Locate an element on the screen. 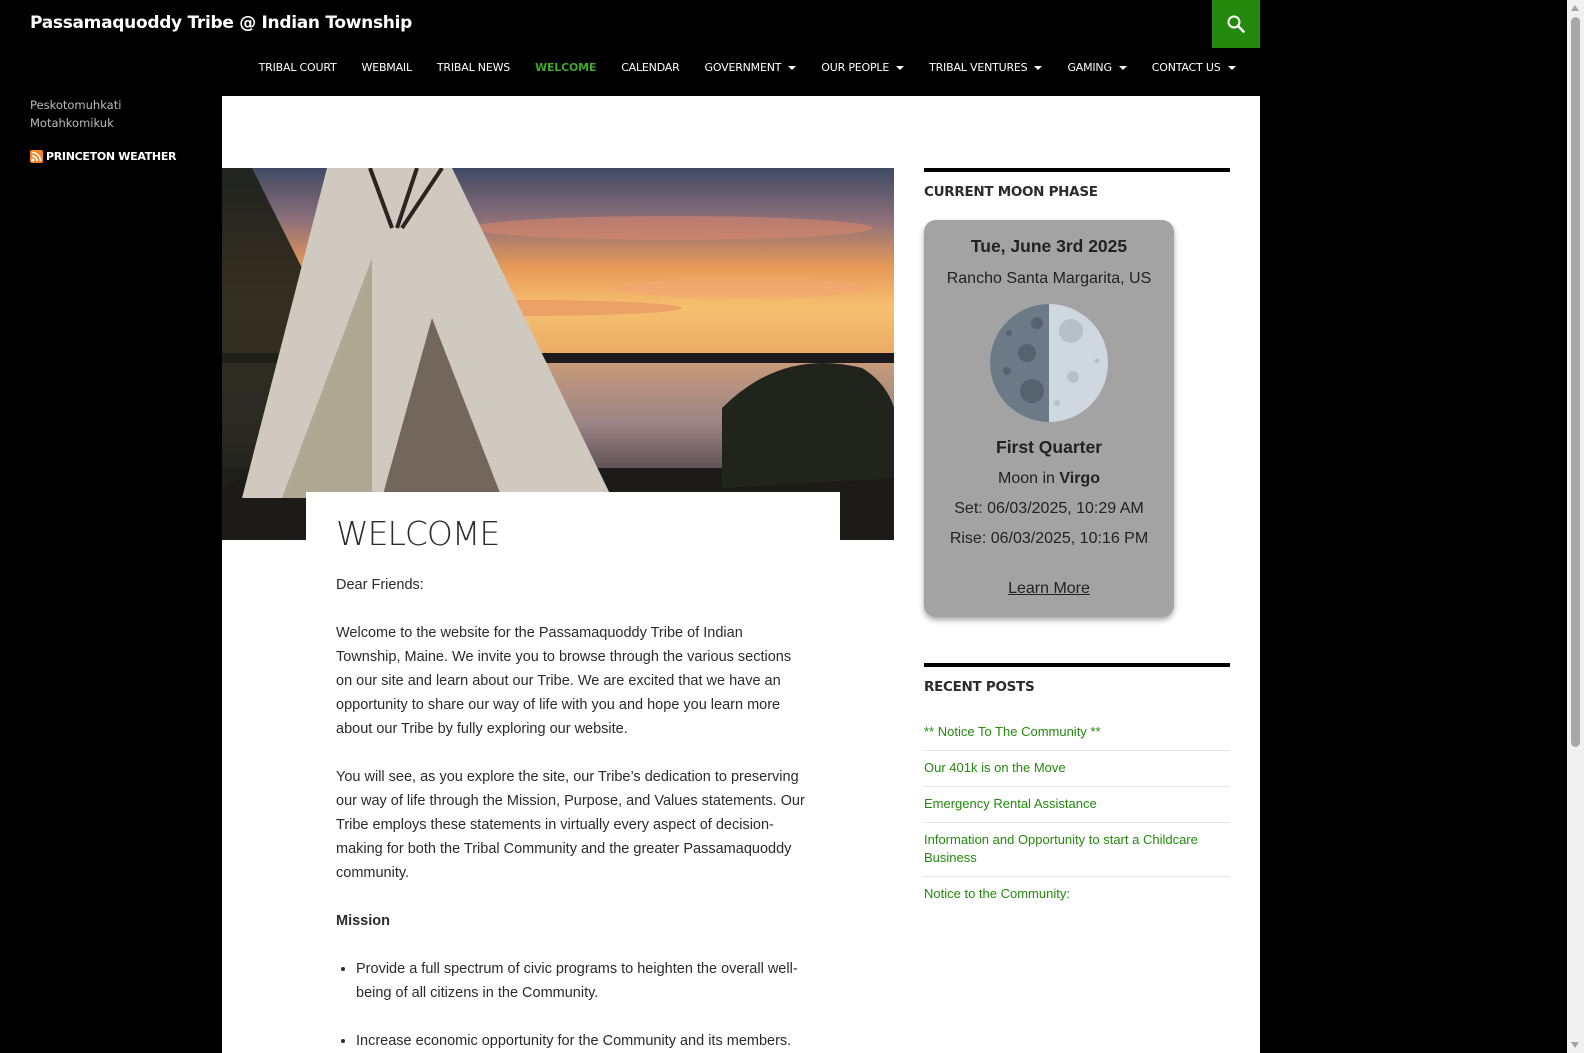 The image size is (1584, 1053). nav-label: CALENDAR is located at coordinates (650, 67).